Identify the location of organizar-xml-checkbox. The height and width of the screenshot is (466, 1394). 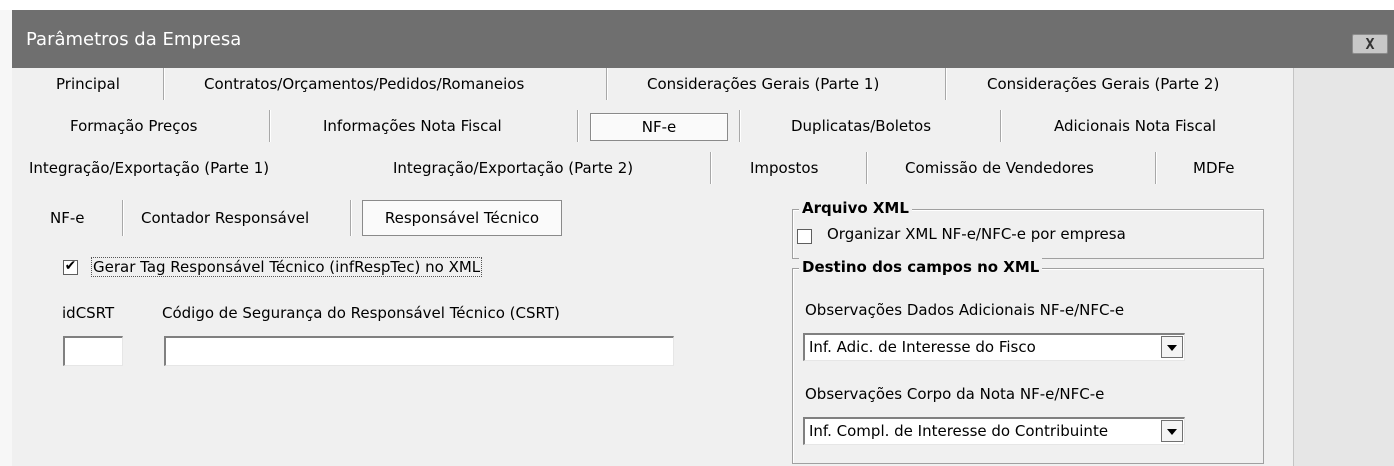
(804, 236).